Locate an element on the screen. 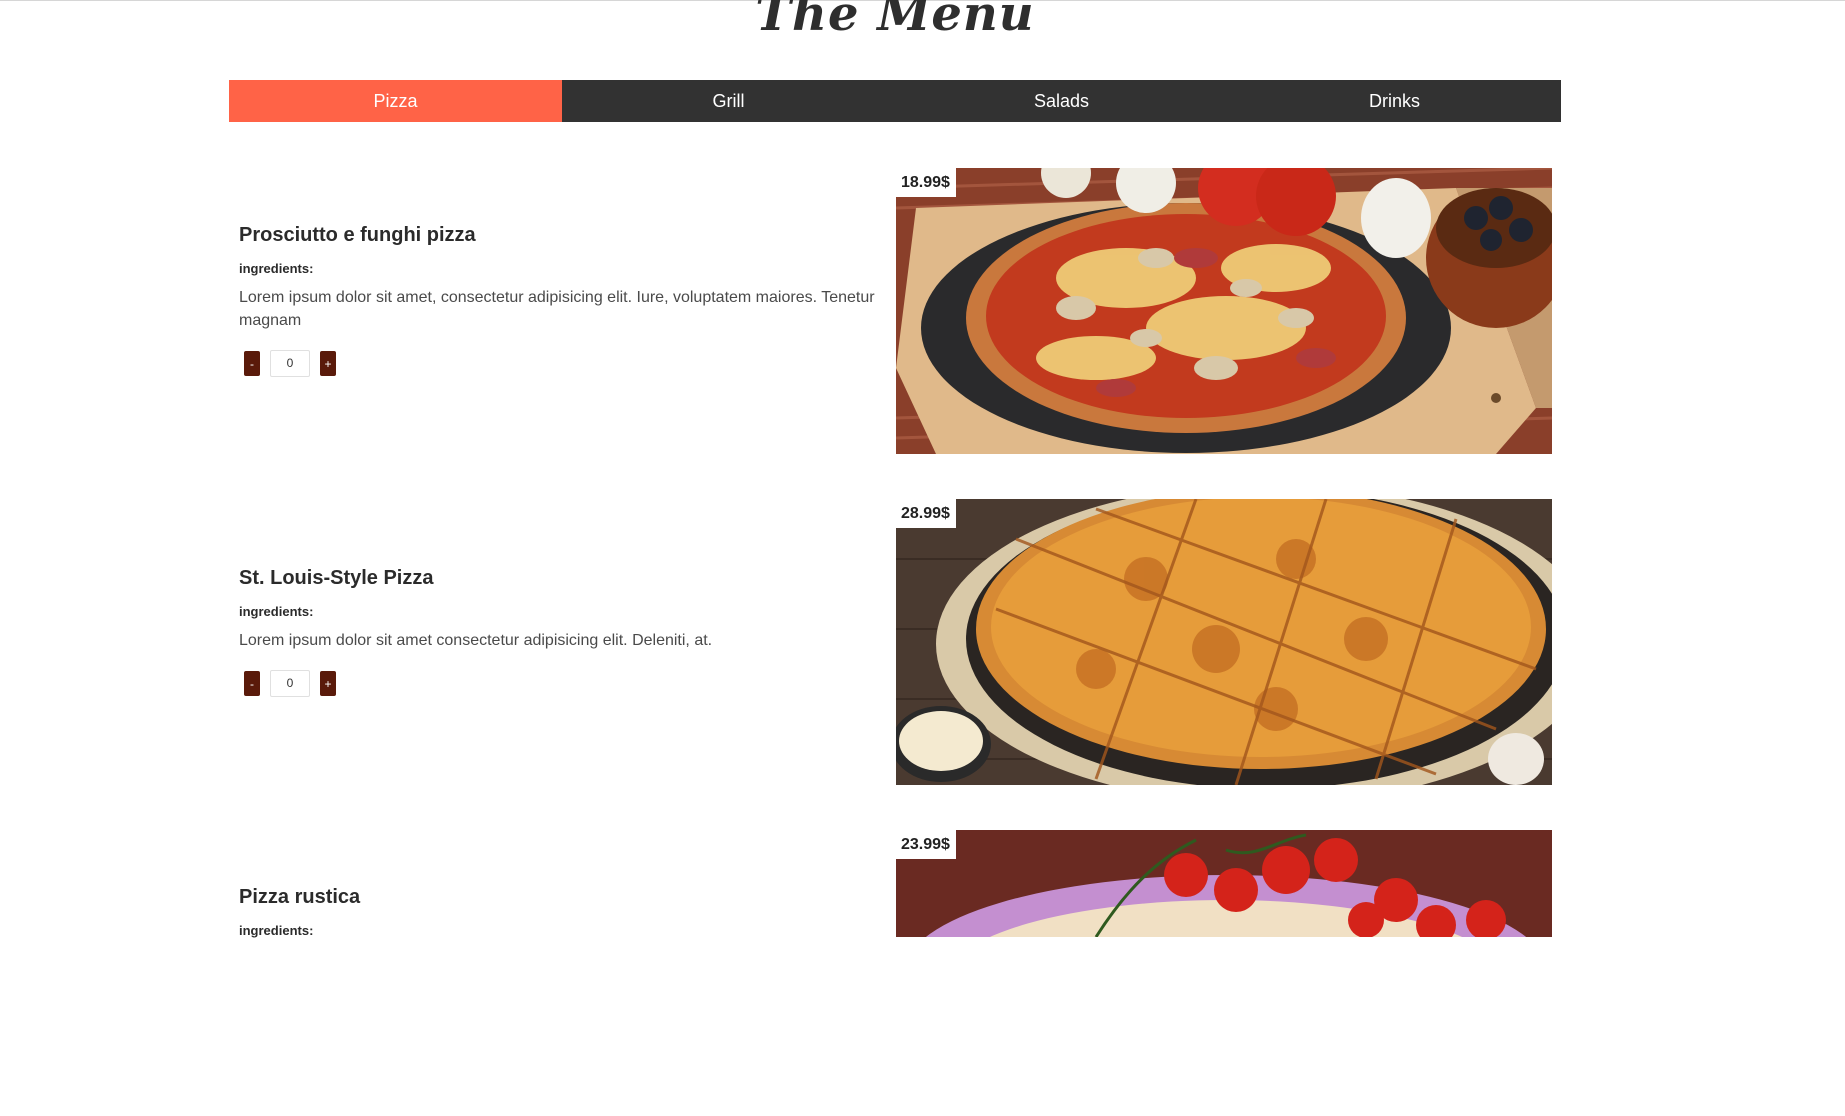 Image resolution: width=1845 pixels, height=1116 pixels. item-name: St. Louis-Style Pizza is located at coordinates (336, 578).